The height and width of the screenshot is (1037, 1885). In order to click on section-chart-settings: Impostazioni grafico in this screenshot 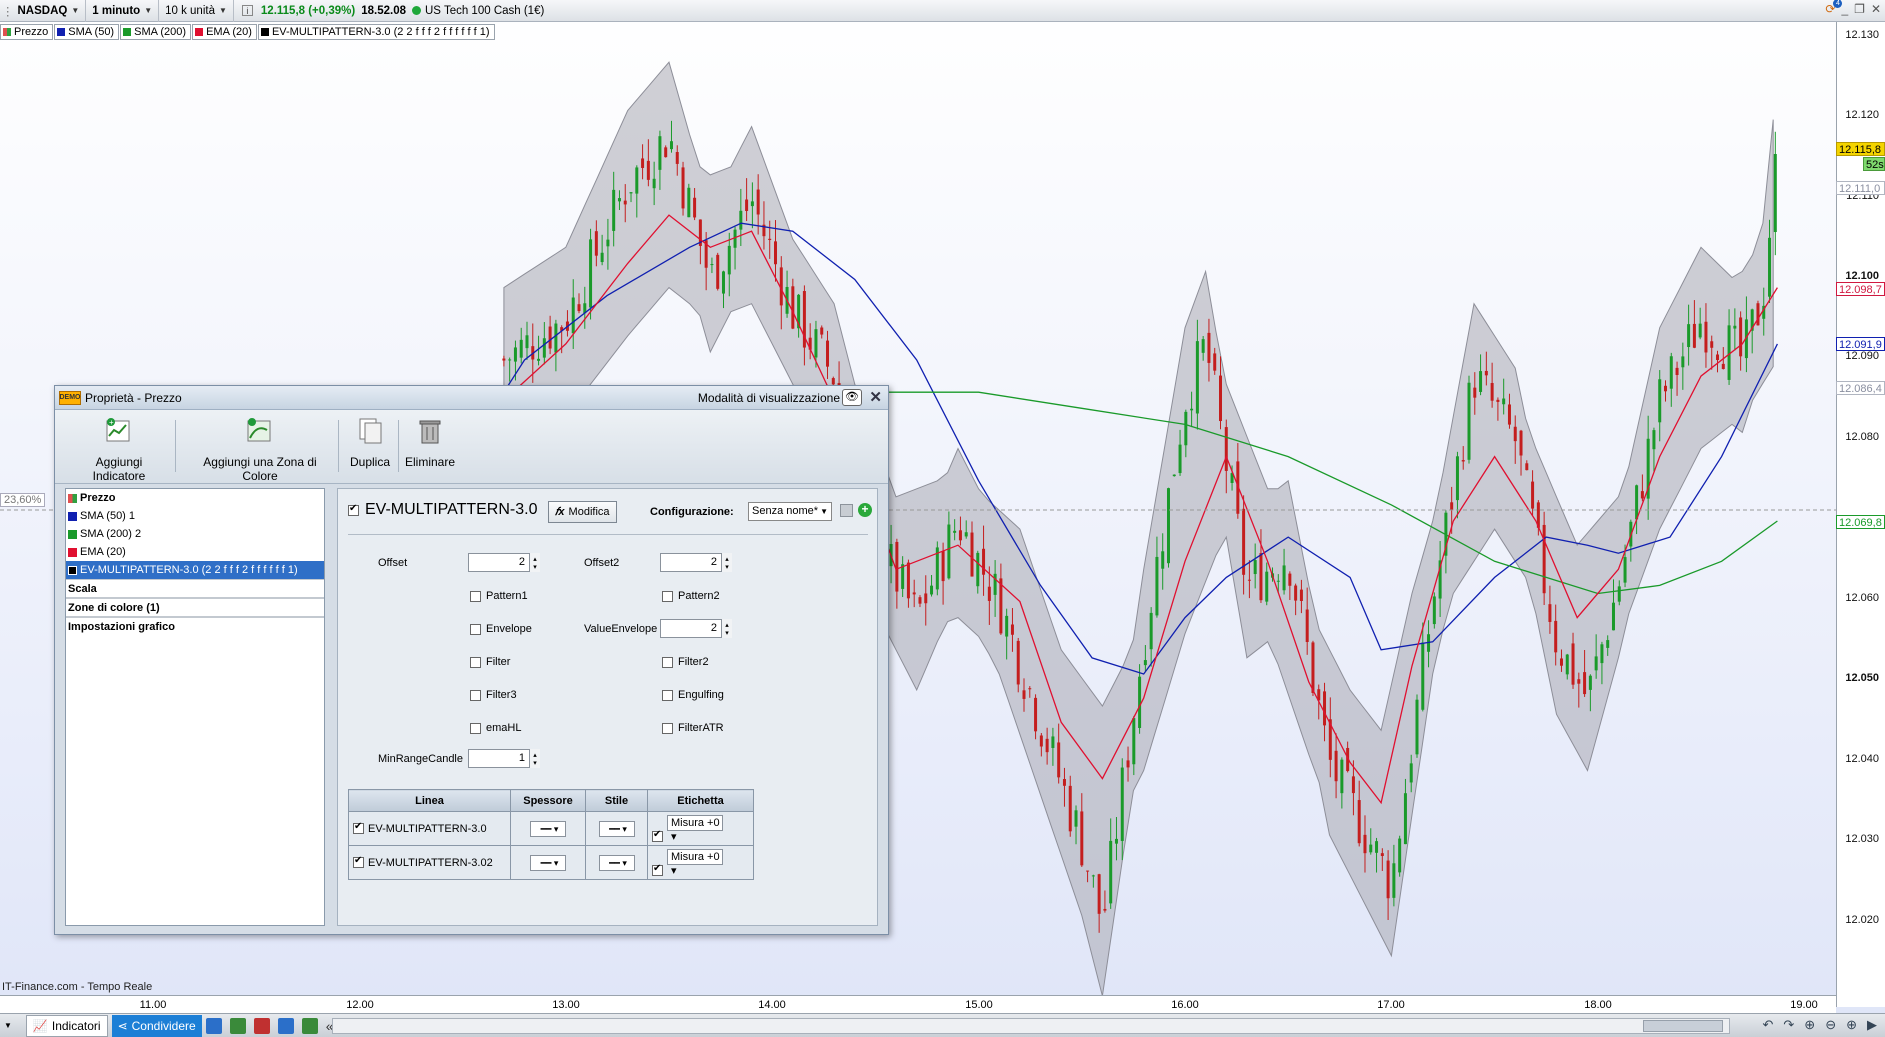, I will do `click(195, 626)`.